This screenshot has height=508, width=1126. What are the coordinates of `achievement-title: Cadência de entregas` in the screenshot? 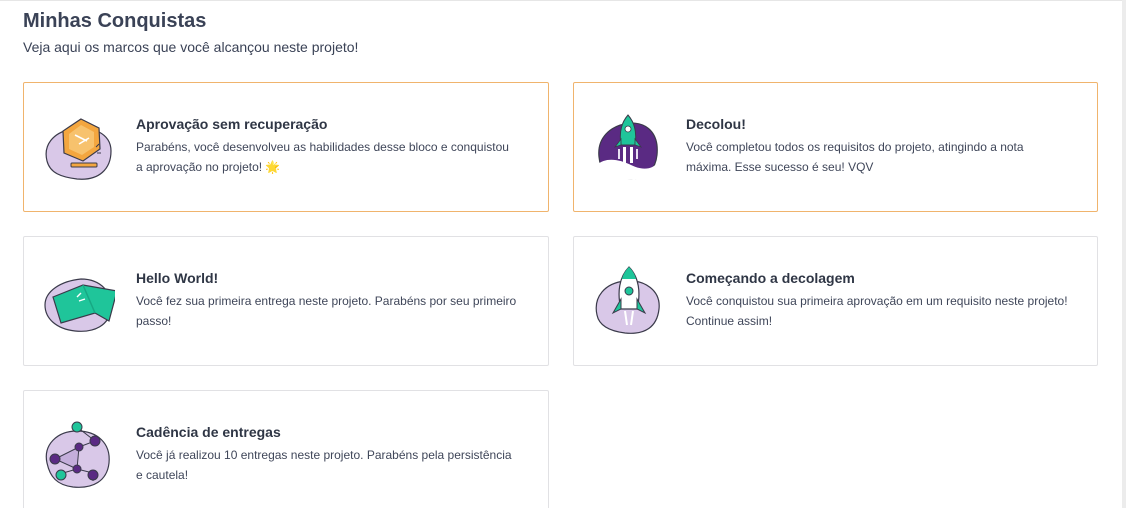 It's located at (208, 432).